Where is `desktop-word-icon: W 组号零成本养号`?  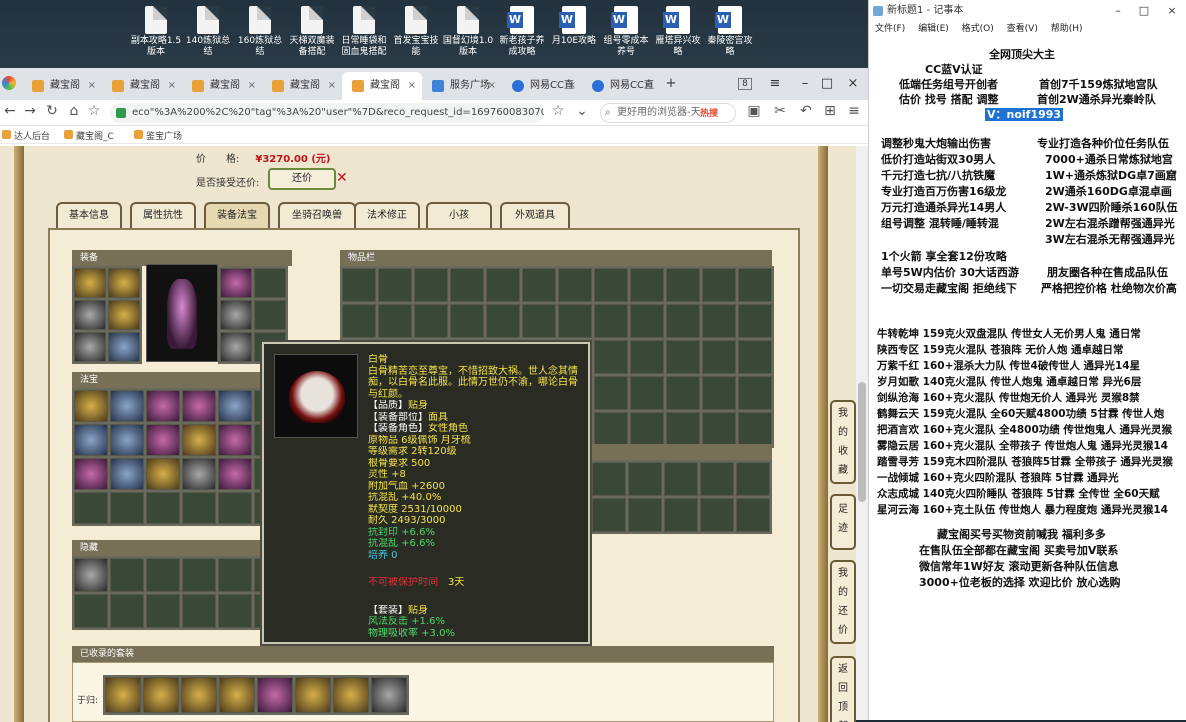
desktop-word-icon: W 组号零成本养号 is located at coordinates (626, 32).